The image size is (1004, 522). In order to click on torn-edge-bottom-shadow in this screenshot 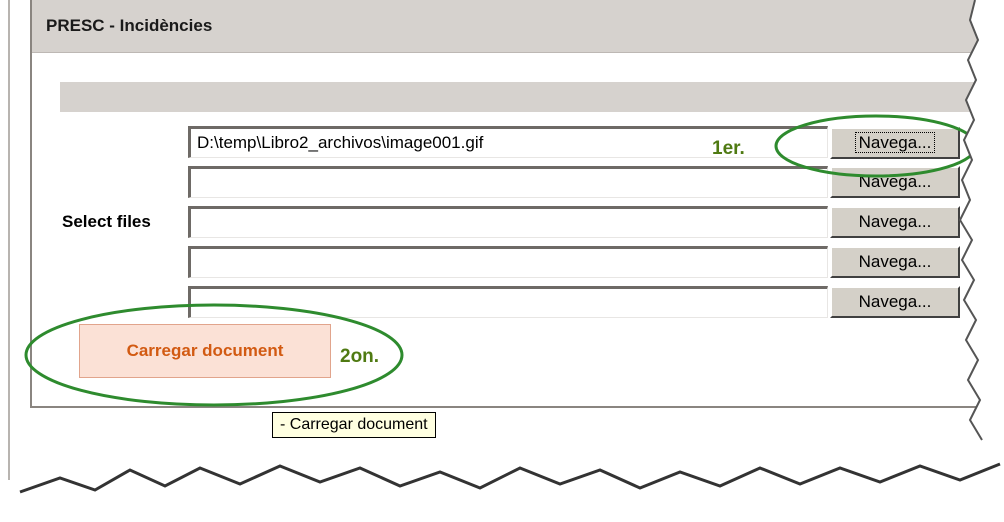, I will do `click(510, 478)`.